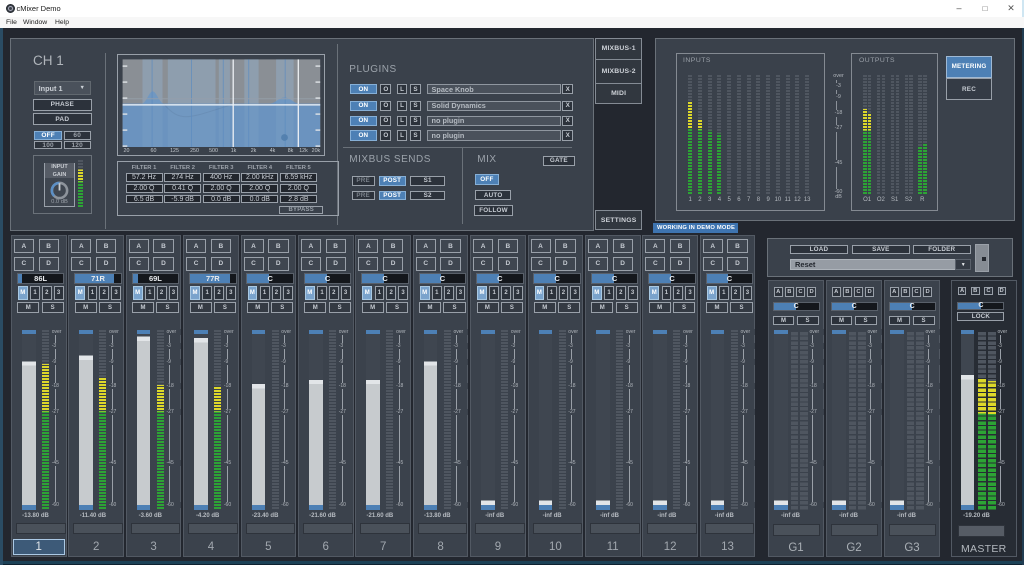 This screenshot has width=1024, height=565. What do you see at coordinates (194, 151) in the screenshot?
I see `svg-text: 250` at bounding box center [194, 151].